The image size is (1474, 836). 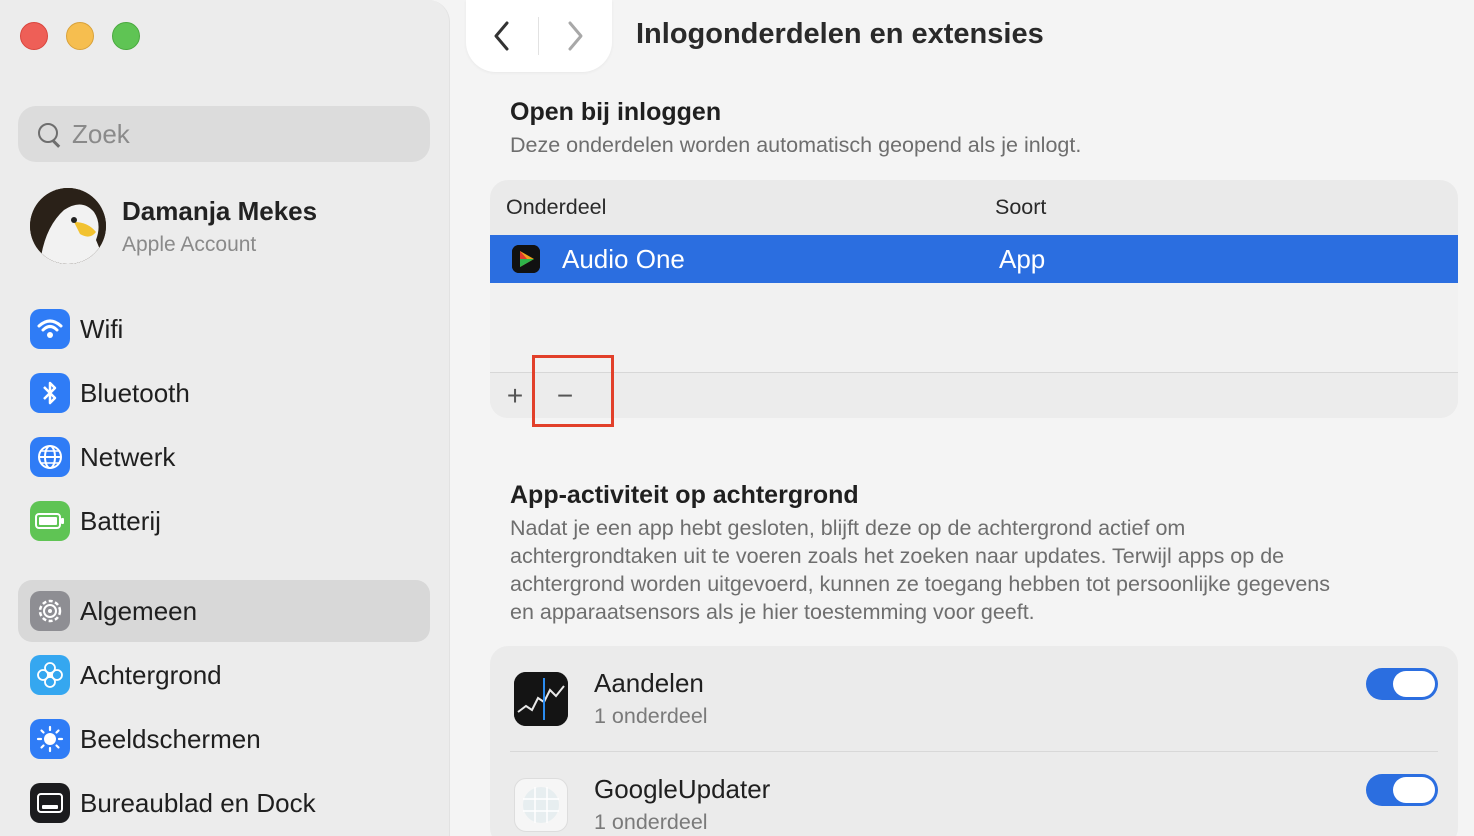 What do you see at coordinates (556, 207) in the screenshot?
I see `column-header-item: Onderdeel` at bounding box center [556, 207].